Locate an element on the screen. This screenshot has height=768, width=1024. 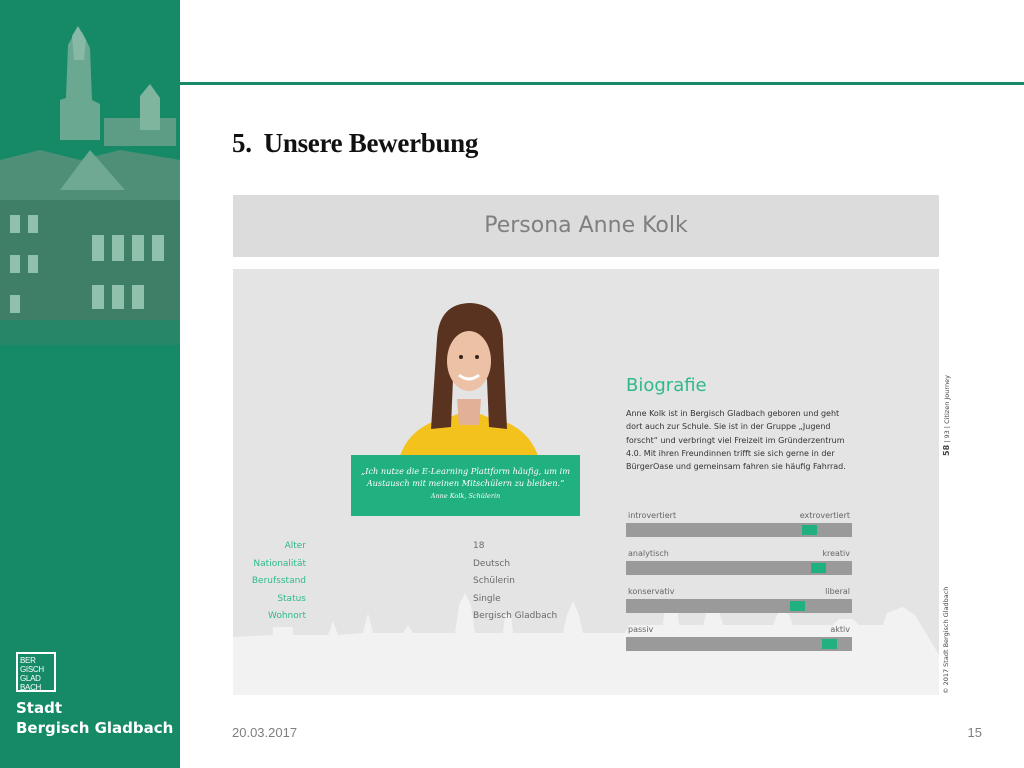
city-logo: BER GISCH GLAD BACH is located at coordinates (36, 672).